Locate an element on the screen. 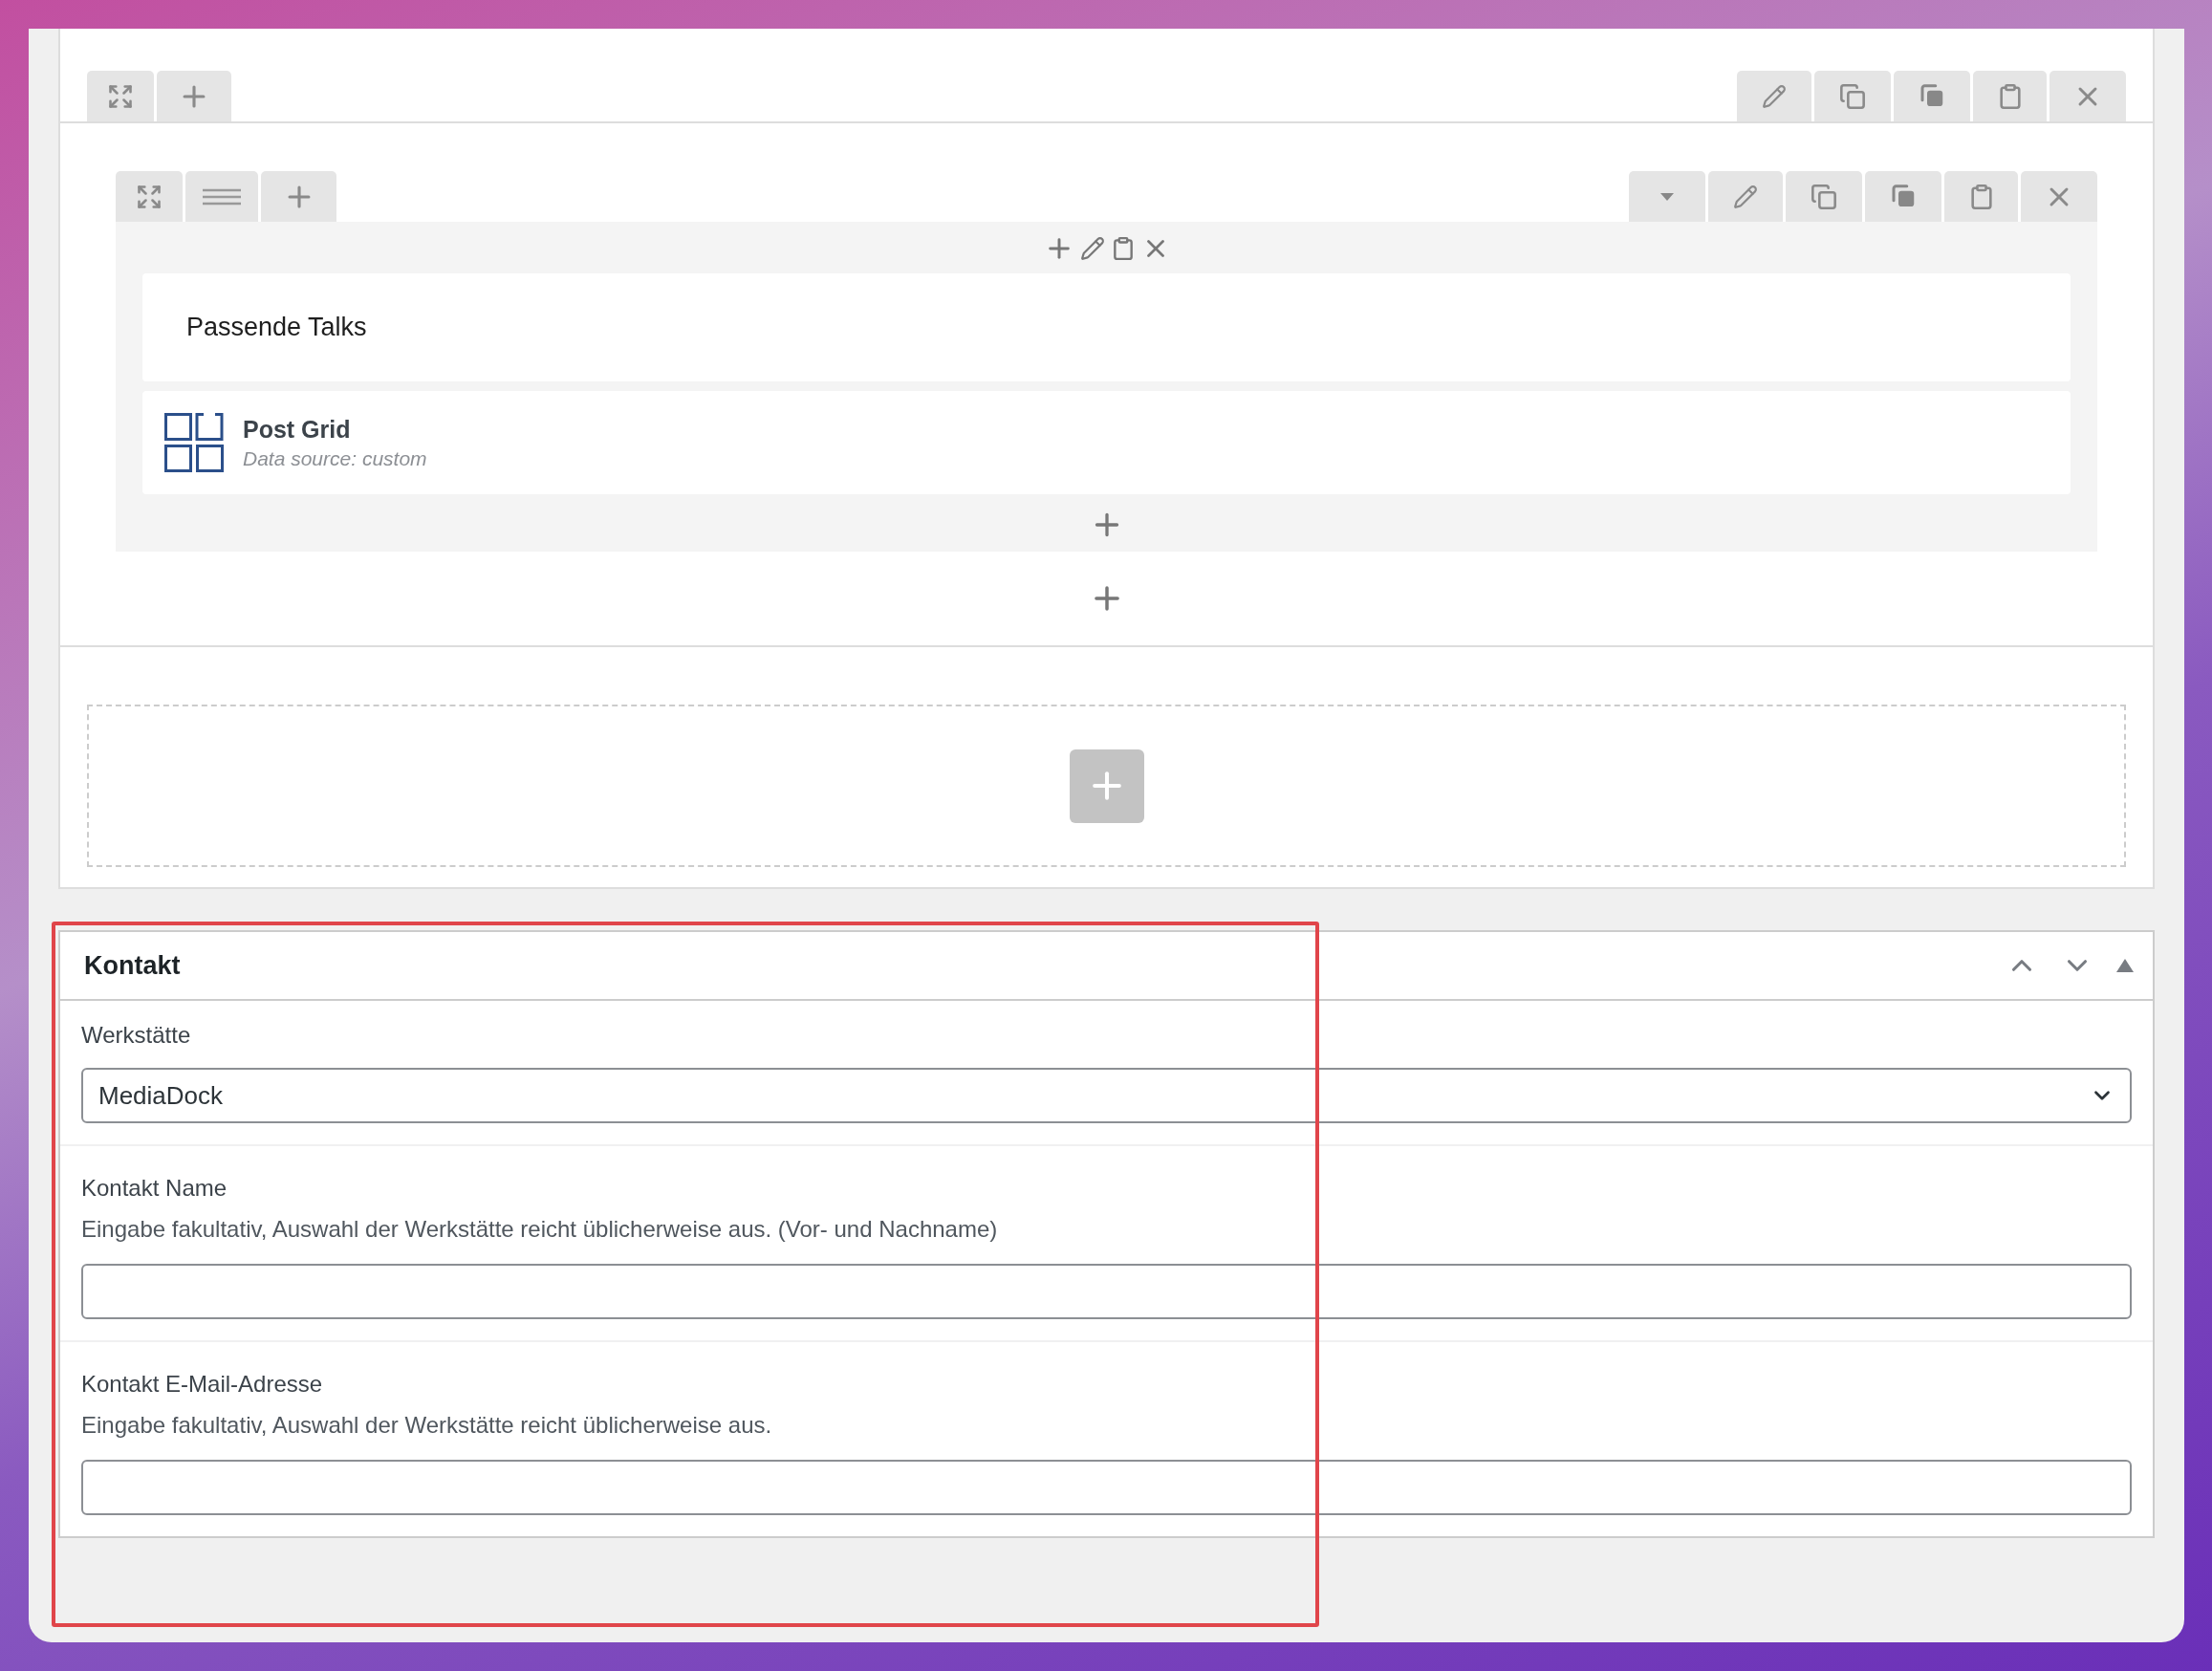  module-title: Post Grid is located at coordinates (297, 429).